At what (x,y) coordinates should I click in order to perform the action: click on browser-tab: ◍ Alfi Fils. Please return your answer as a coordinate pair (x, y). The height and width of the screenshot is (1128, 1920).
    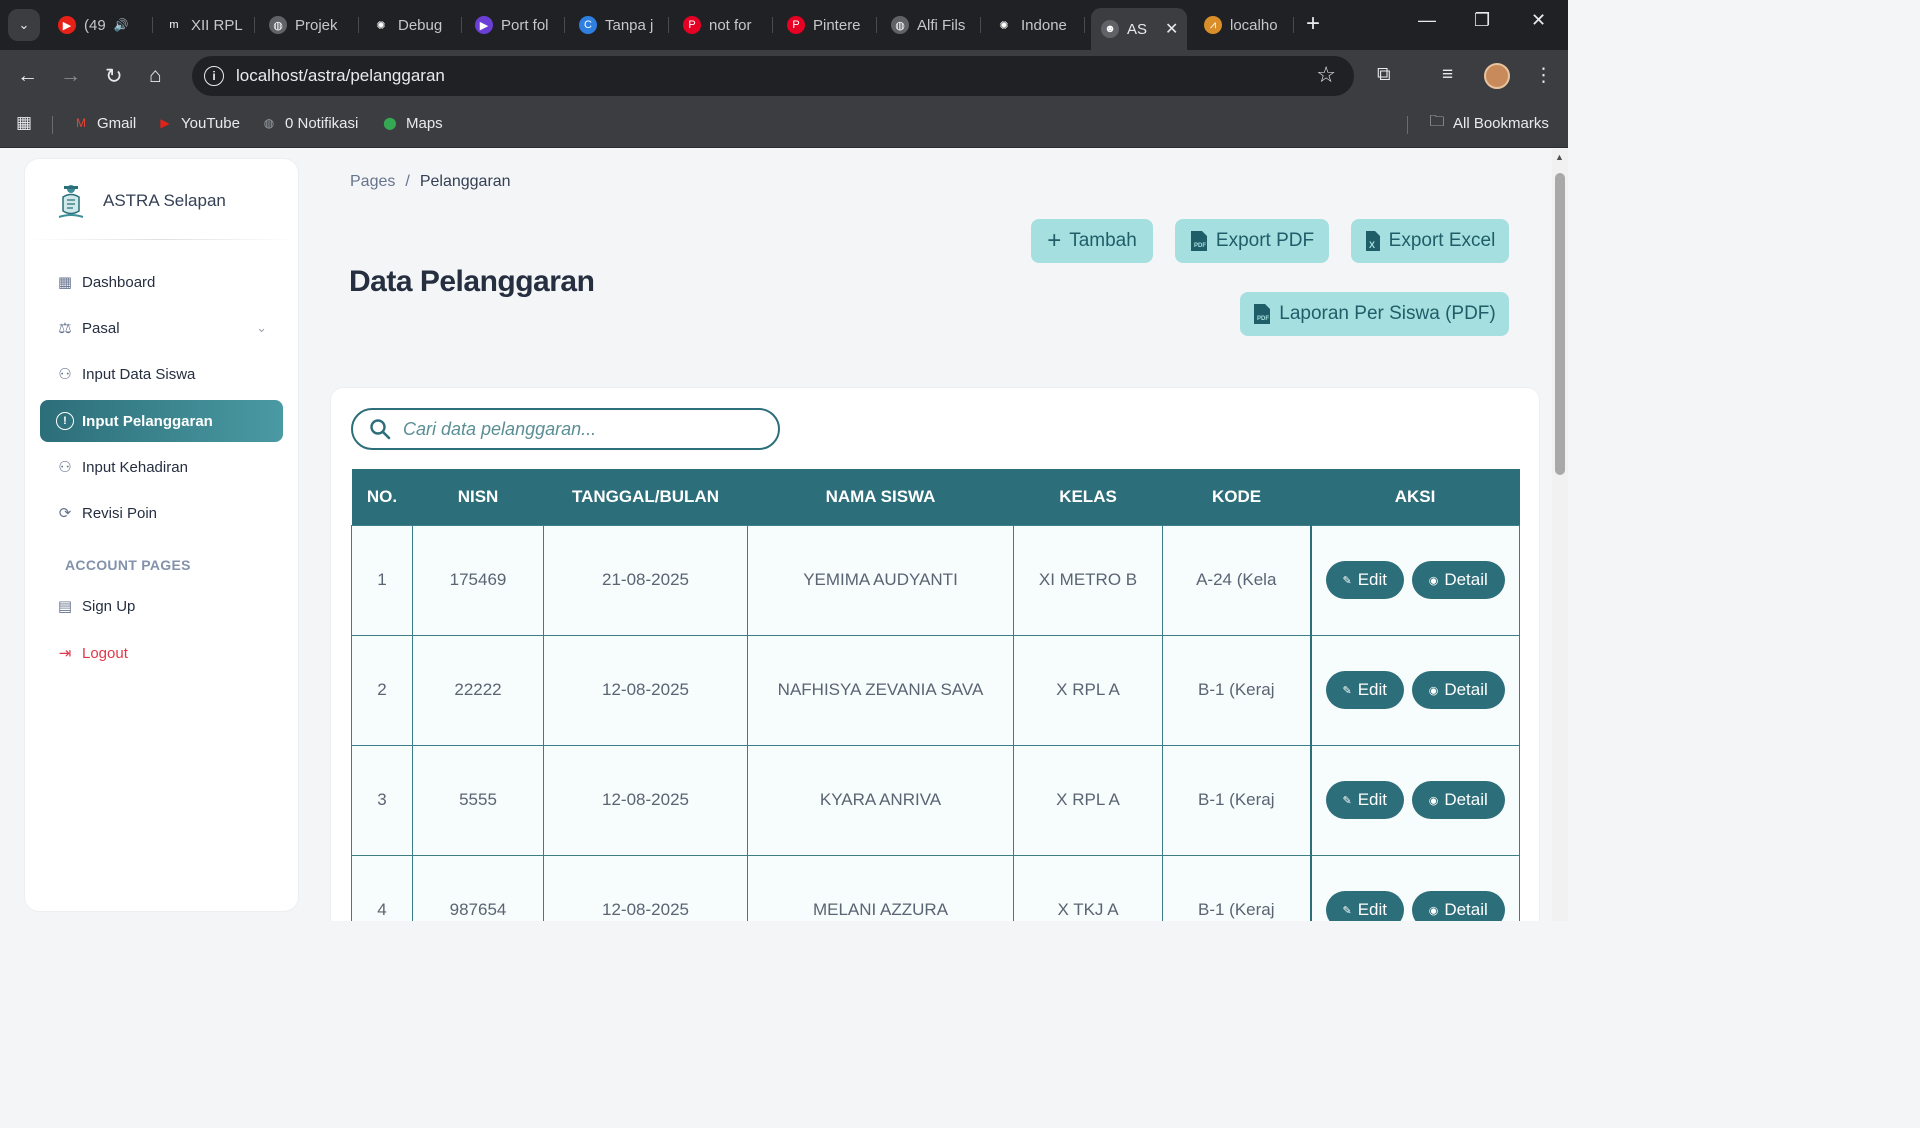
    Looking at the image, I should click on (931, 25).